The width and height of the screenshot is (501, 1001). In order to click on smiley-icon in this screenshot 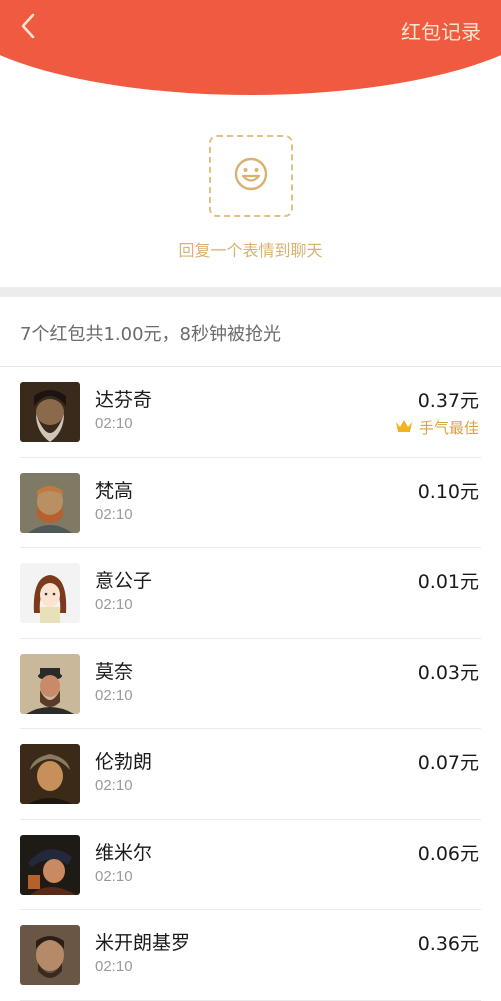, I will do `click(251, 176)`.